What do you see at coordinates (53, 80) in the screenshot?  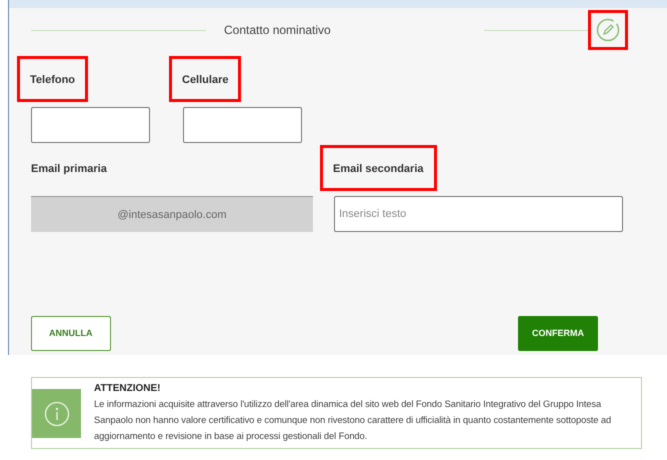 I see `field-label: Telefono` at bounding box center [53, 80].